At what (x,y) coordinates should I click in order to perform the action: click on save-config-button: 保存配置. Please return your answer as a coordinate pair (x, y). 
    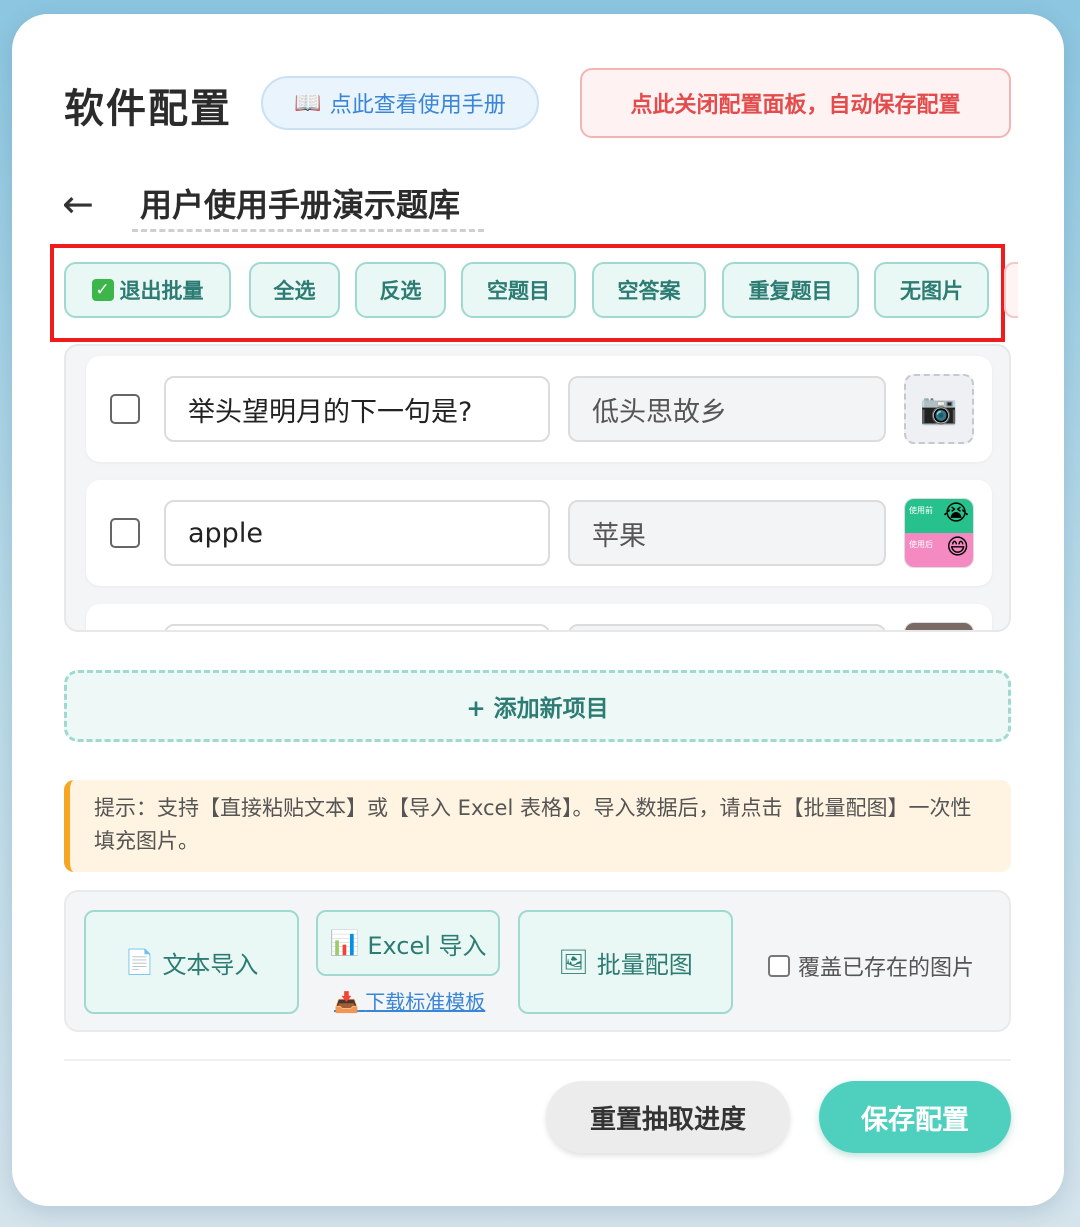
    Looking at the image, I should click on (915, 1117).